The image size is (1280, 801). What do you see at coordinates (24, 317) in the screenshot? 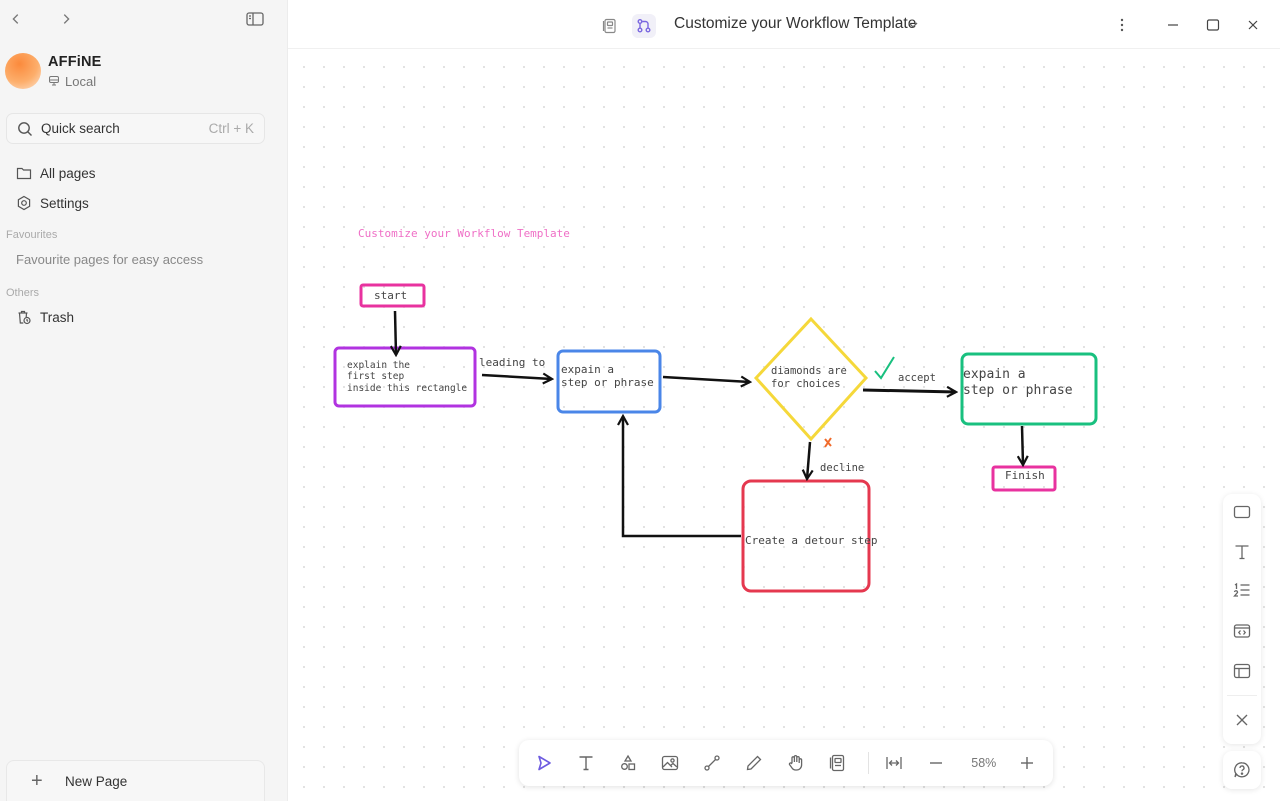
I see `trash-icon` at bounding box center [24, 317].